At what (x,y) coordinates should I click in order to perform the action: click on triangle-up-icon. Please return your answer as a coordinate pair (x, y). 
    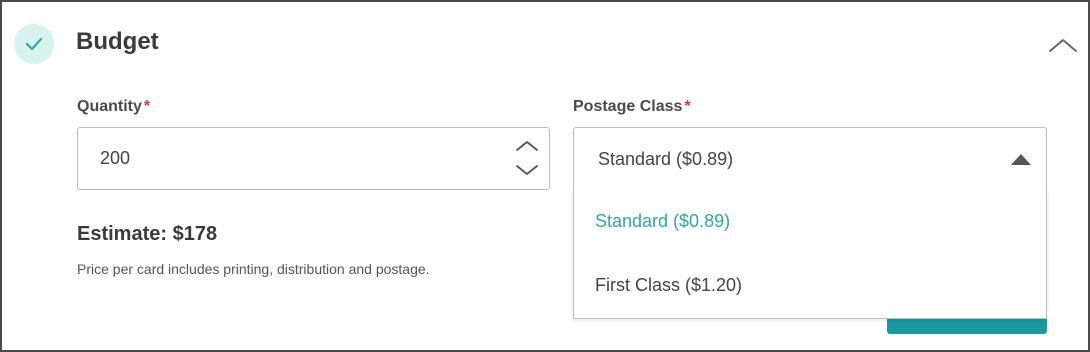
    Looking at the image, I should click on (1021, 159).